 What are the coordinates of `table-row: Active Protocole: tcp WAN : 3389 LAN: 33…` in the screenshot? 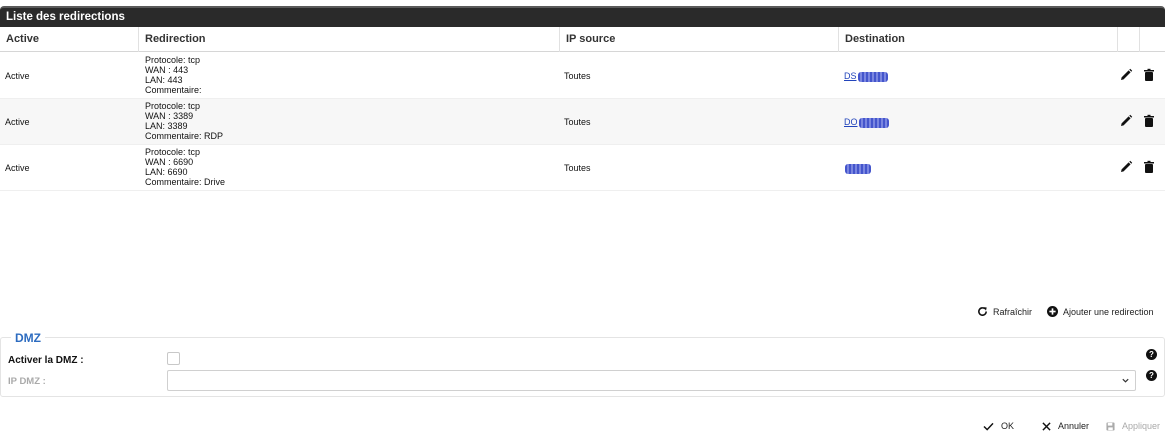 It's located at (582, 122).